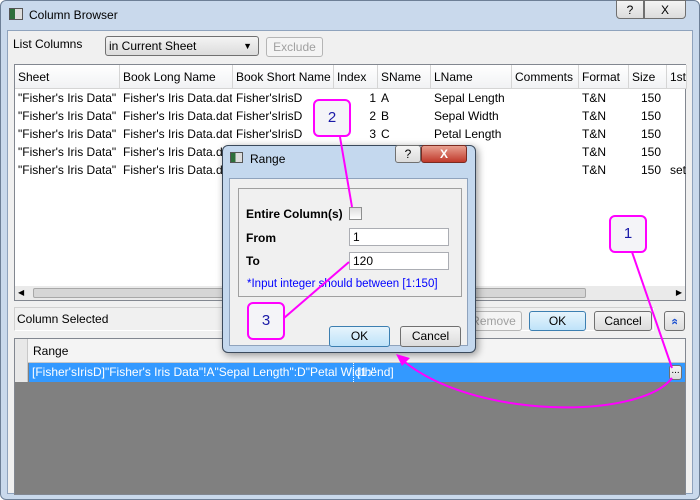 The width and height of the screenshot is (700, 500). What do you see at coordinates (316, 290) in the screenshot?
I see `callout-3-line` at bounding box center [316, 290].